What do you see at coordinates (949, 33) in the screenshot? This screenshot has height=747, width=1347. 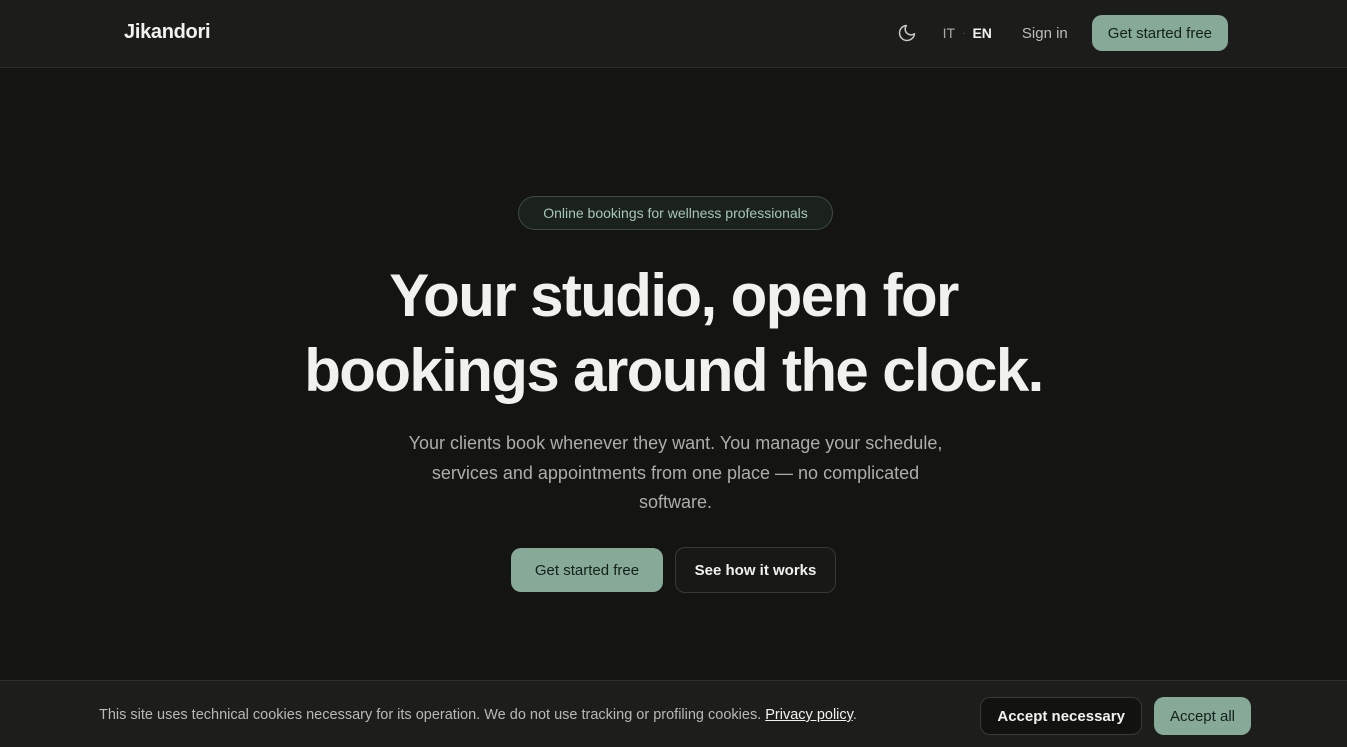 I see `language-option-it: IT` at bounding box center [949, 33].